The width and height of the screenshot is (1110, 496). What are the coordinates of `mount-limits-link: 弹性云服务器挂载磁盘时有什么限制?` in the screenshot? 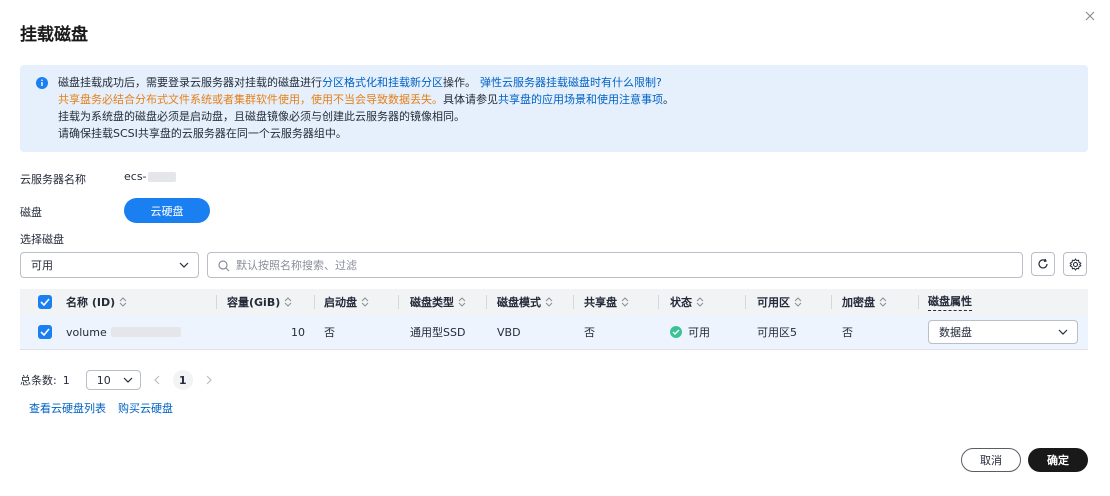 It's located at (571, 82).